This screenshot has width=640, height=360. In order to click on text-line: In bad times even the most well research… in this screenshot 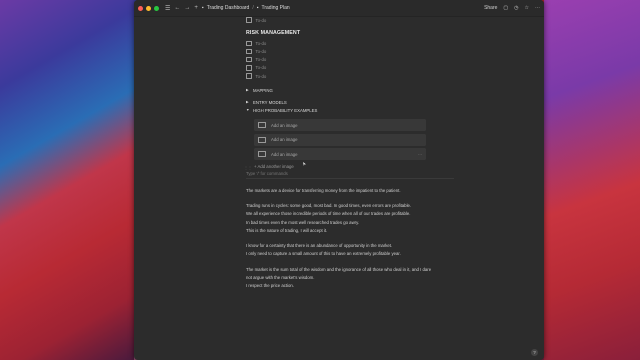, I will do `click(303, 222)`.